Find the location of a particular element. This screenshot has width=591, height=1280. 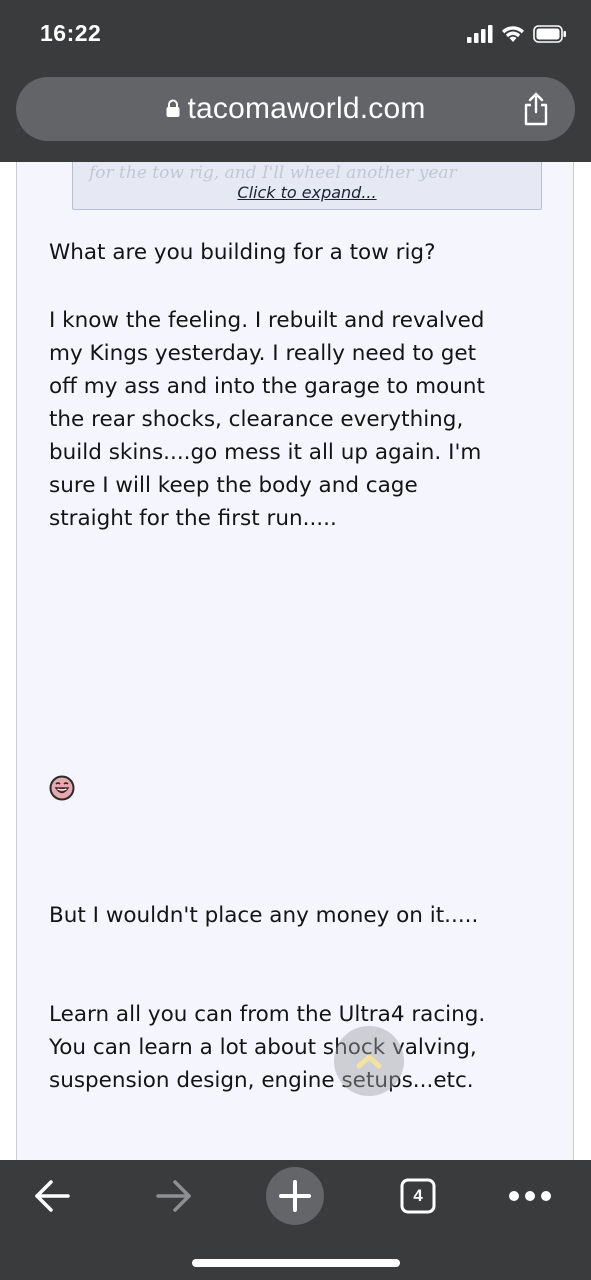

url-text: tacomaworld.com is located at coordinates (306, 108).